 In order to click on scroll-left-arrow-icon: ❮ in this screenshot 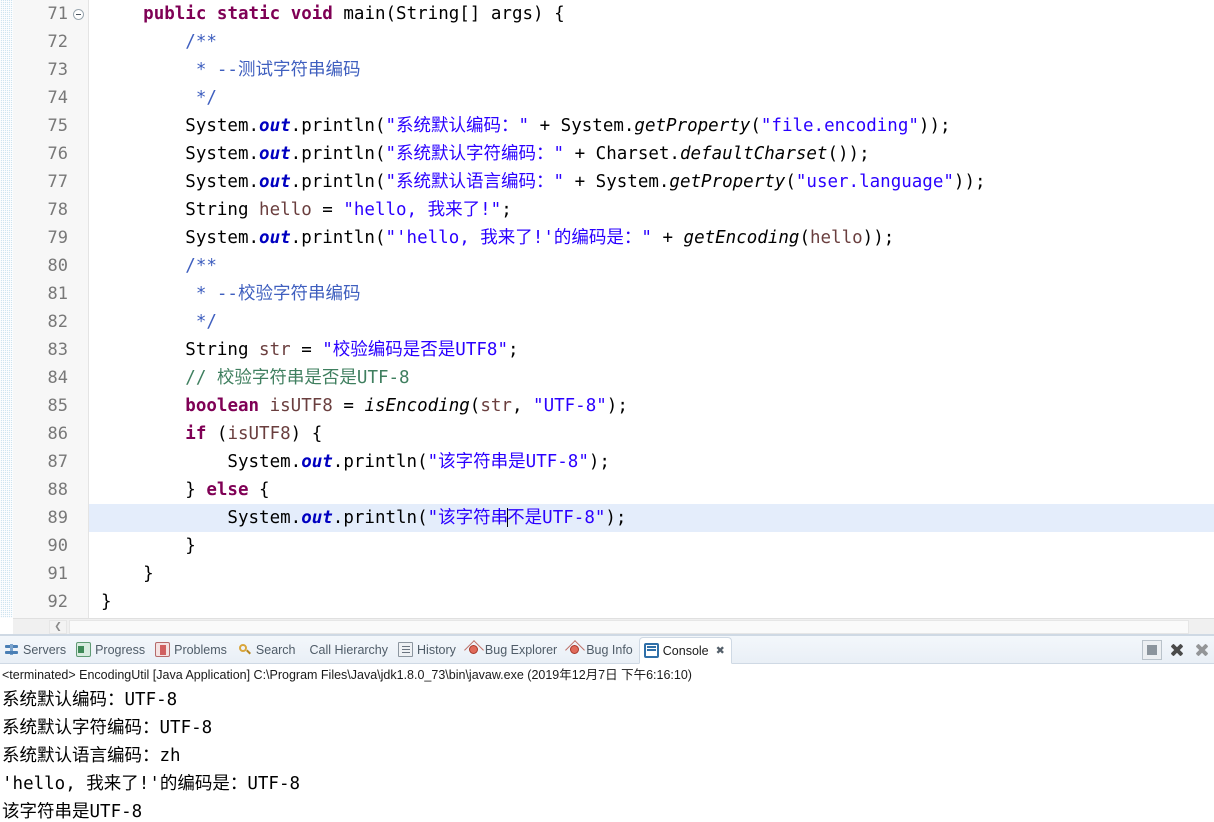, I will do `click(58, 627)`.